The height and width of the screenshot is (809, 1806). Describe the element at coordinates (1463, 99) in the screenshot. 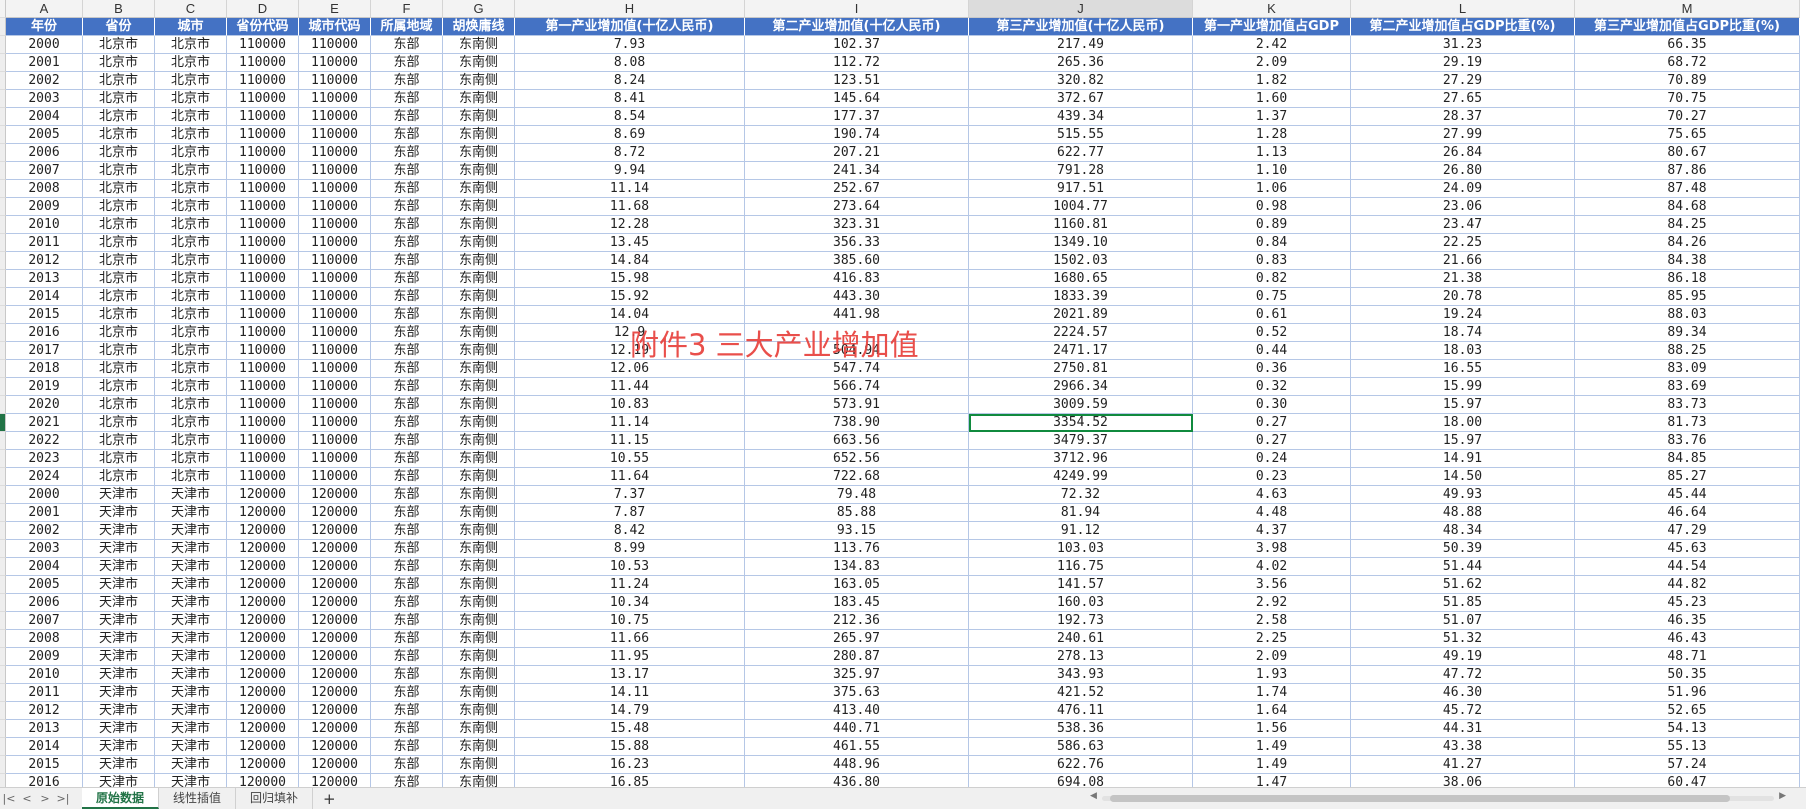

I see `table-cell: 27.65` at that location.